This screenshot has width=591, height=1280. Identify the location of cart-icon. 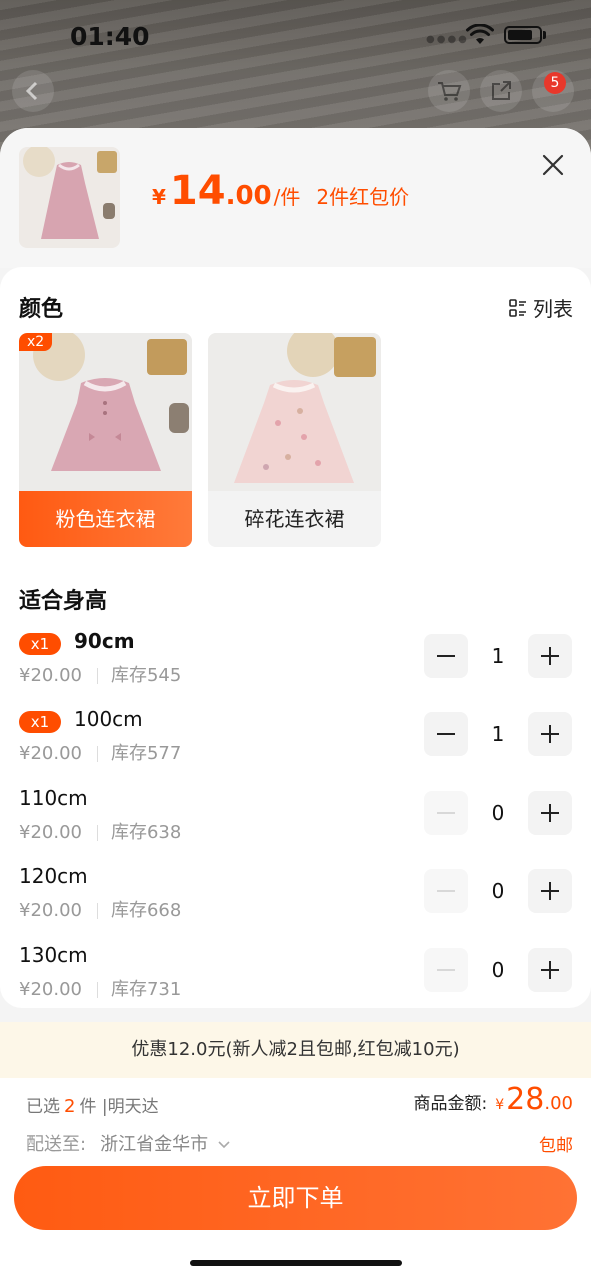
(450, 91).